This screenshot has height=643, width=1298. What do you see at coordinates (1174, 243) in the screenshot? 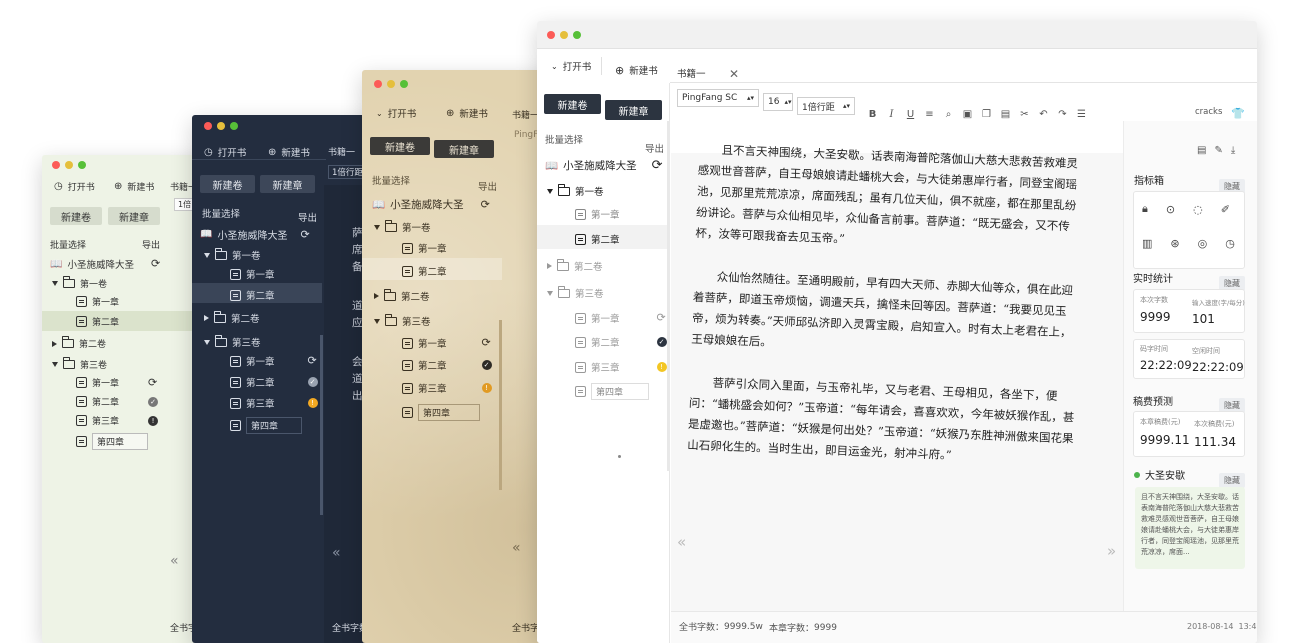
I see `coin-icon: ⊛` at bounding box center [1174, 243].